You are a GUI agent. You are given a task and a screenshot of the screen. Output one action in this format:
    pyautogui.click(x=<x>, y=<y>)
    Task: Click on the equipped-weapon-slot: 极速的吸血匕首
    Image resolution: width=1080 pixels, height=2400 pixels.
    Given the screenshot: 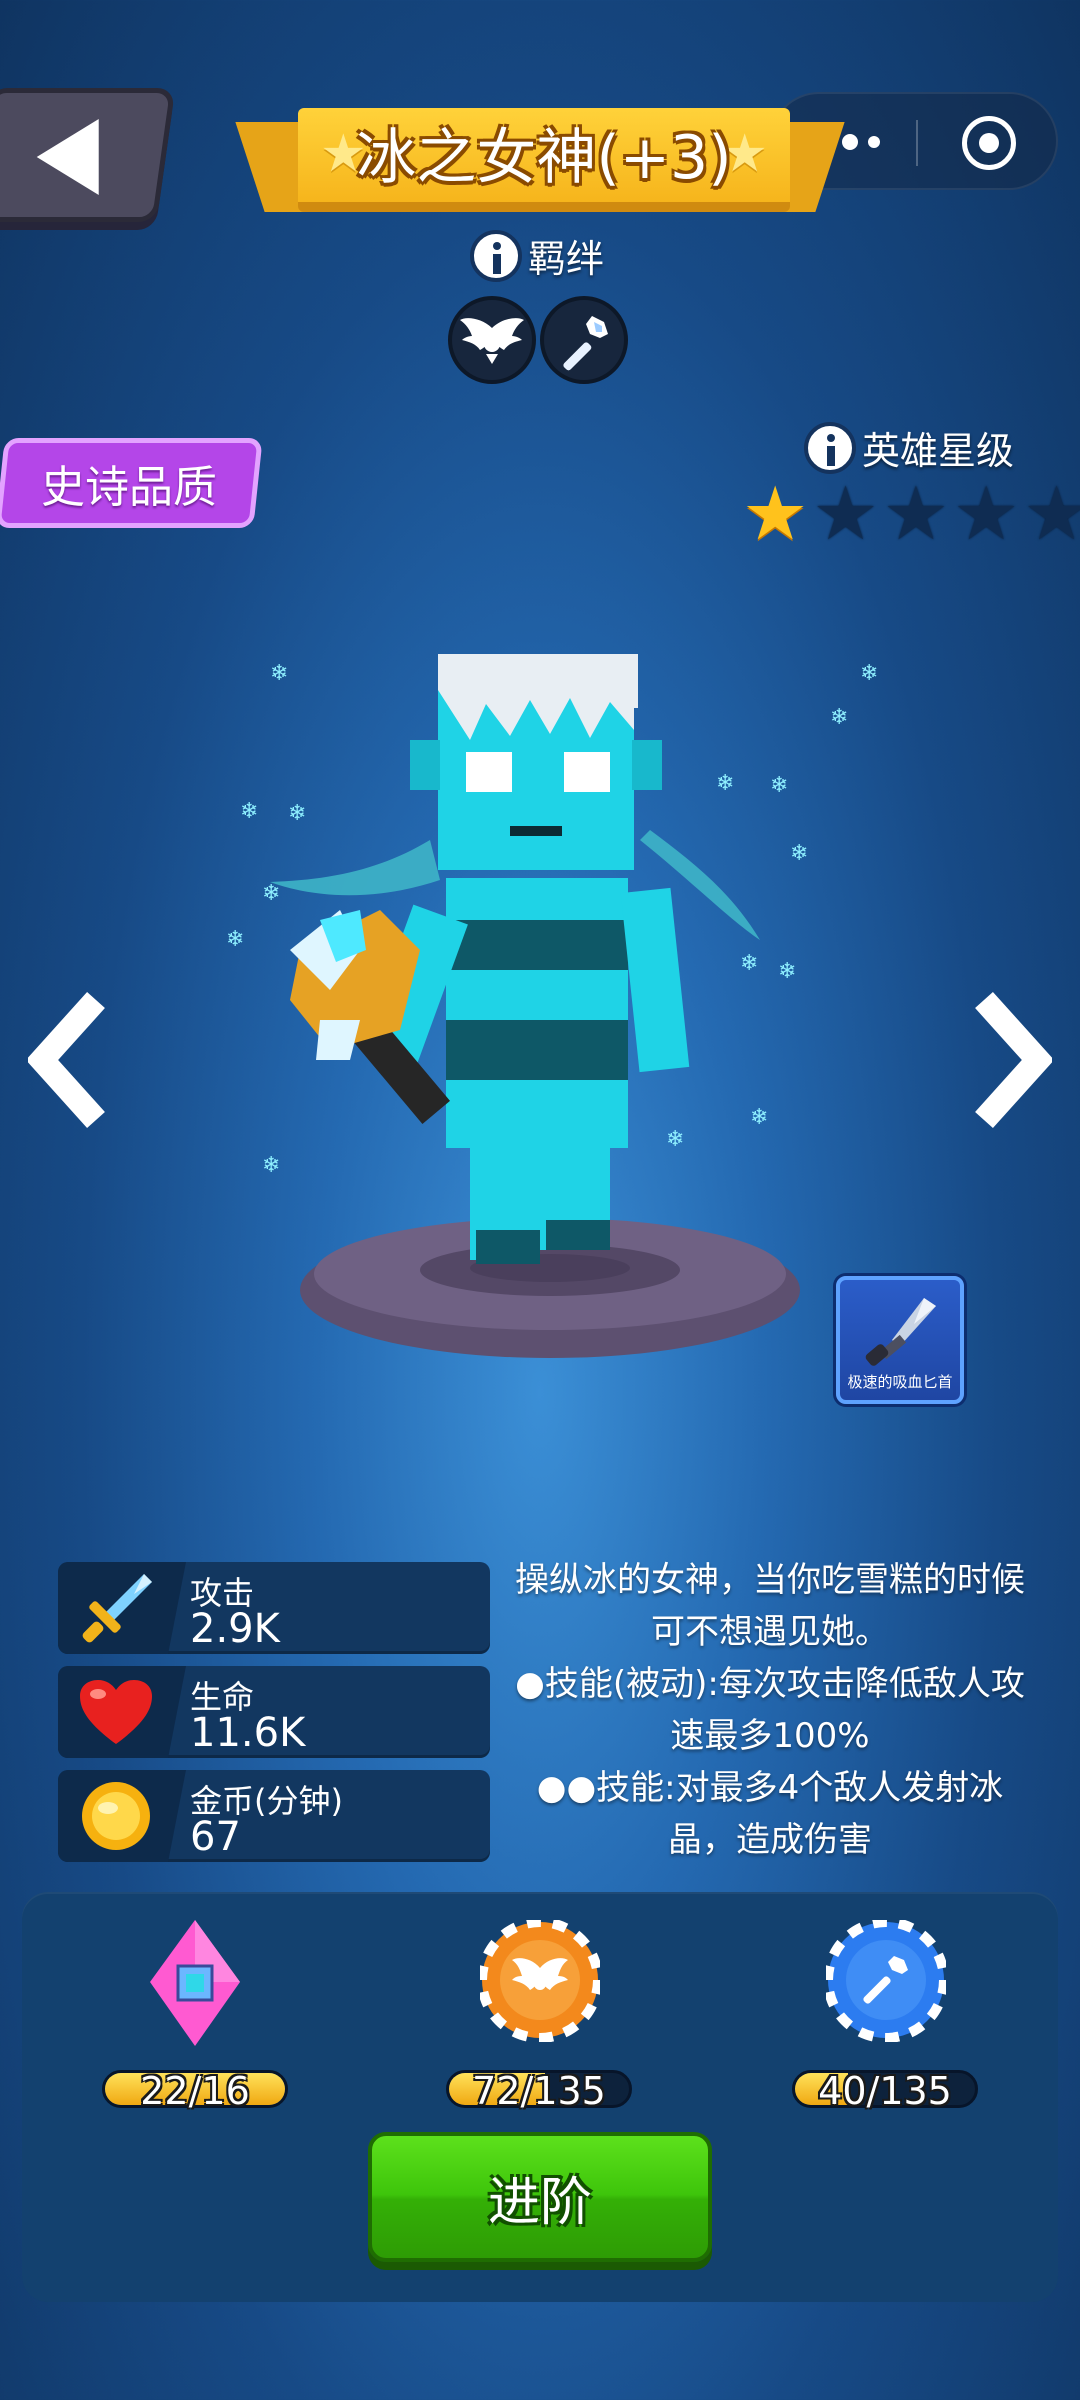 What is the action you would take?
    pyautogui.click(x=900, y=1340)
    